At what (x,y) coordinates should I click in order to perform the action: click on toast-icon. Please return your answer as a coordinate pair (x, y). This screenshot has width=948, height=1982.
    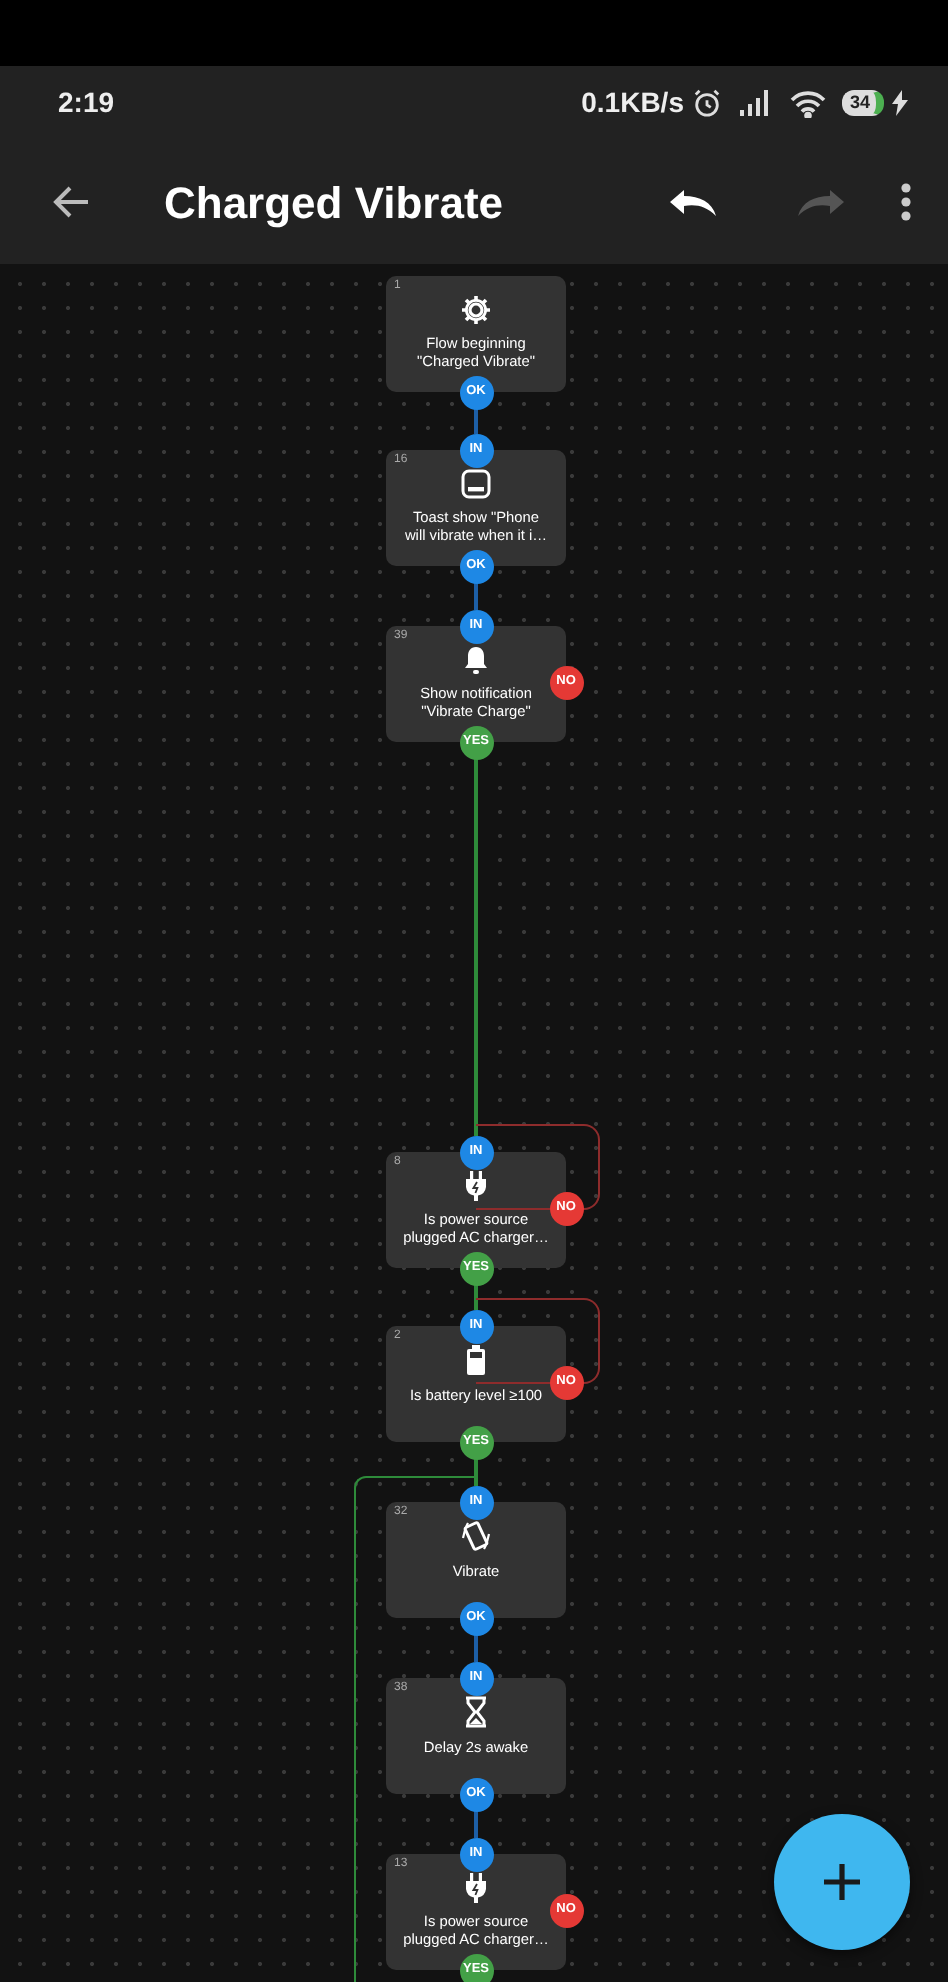
    Looking at the image, I should click on (476, 484).